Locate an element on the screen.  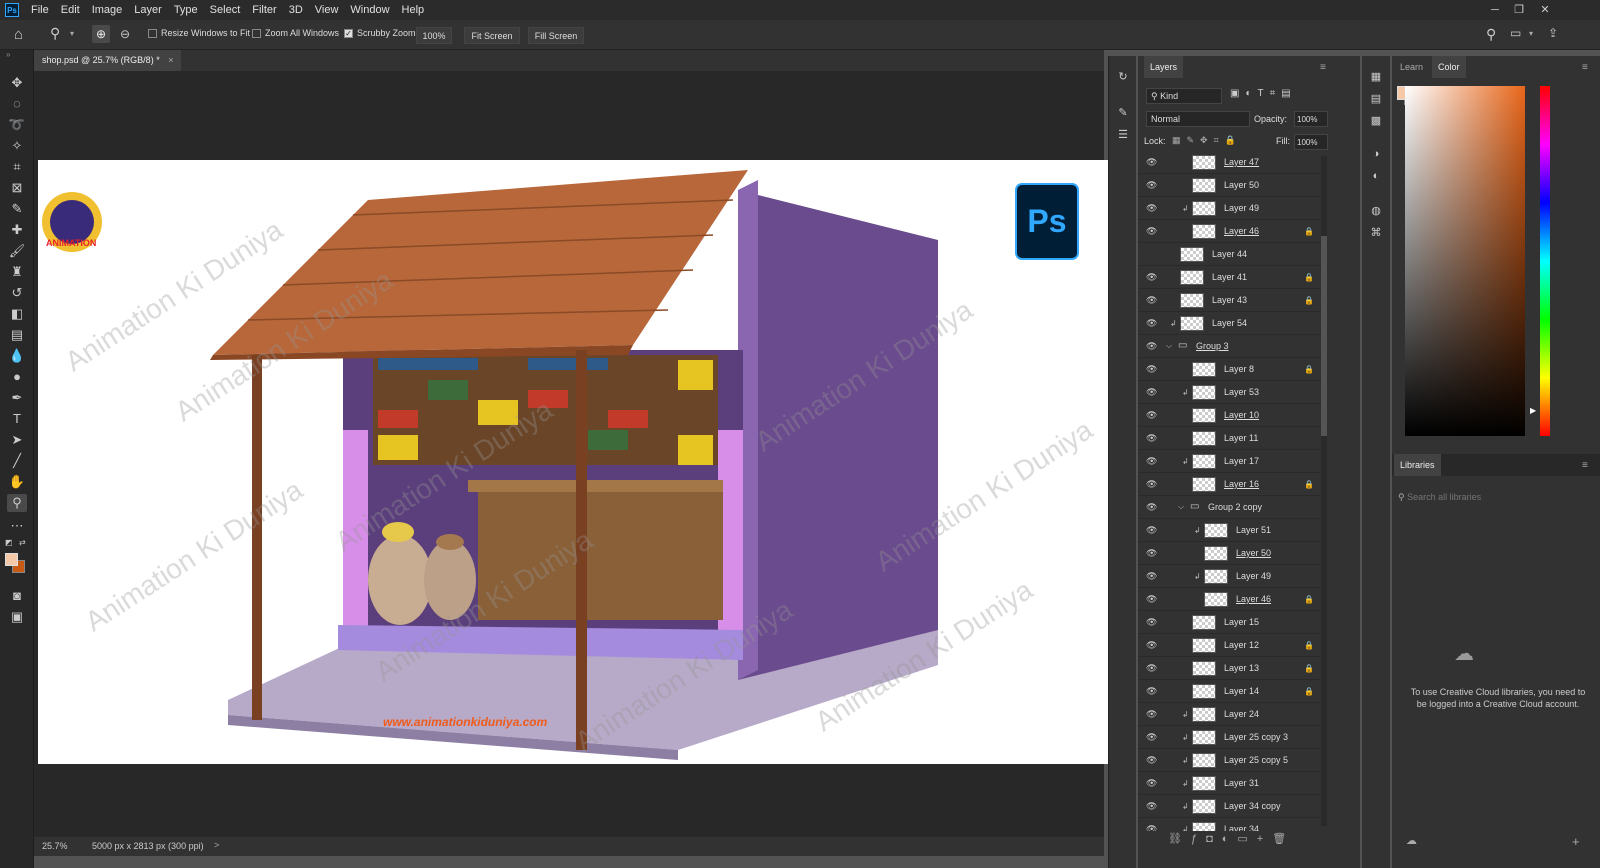
quick-mask-icon: ◙ is located at coordinates (17, 596).